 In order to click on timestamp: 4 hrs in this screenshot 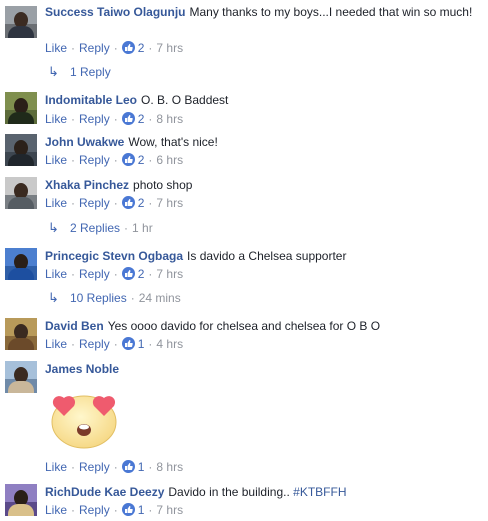, I will do `click(169, 344)`.